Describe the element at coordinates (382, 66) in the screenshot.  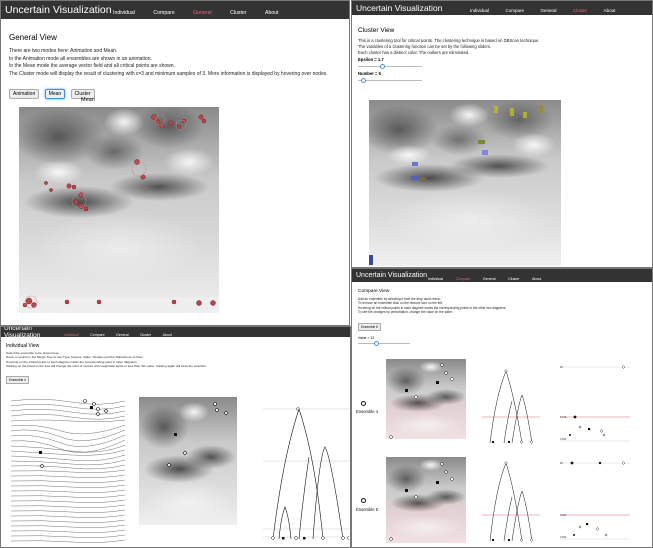
I see `epsilon-slider-thumb` at that location.